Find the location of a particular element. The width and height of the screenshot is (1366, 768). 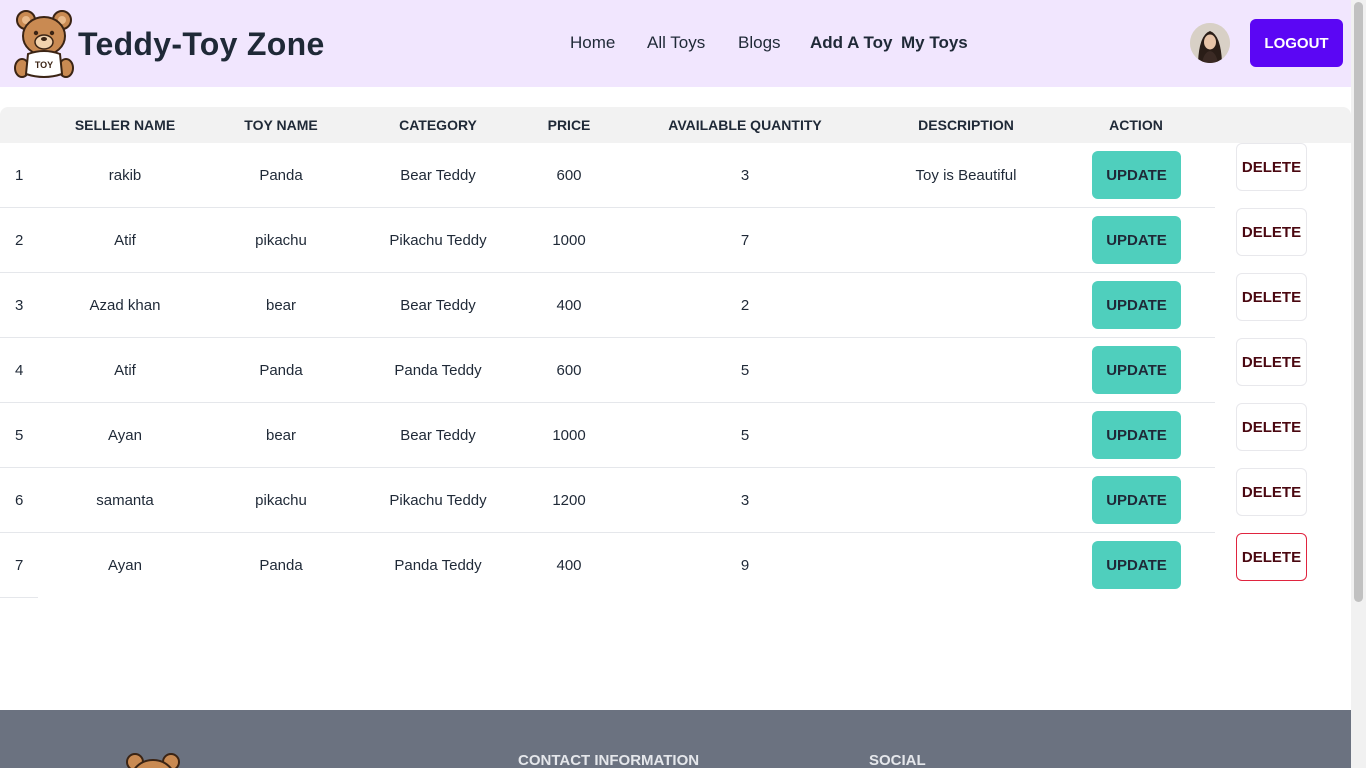

column-header-action: ACTION is located at coordinates (1136, 125).